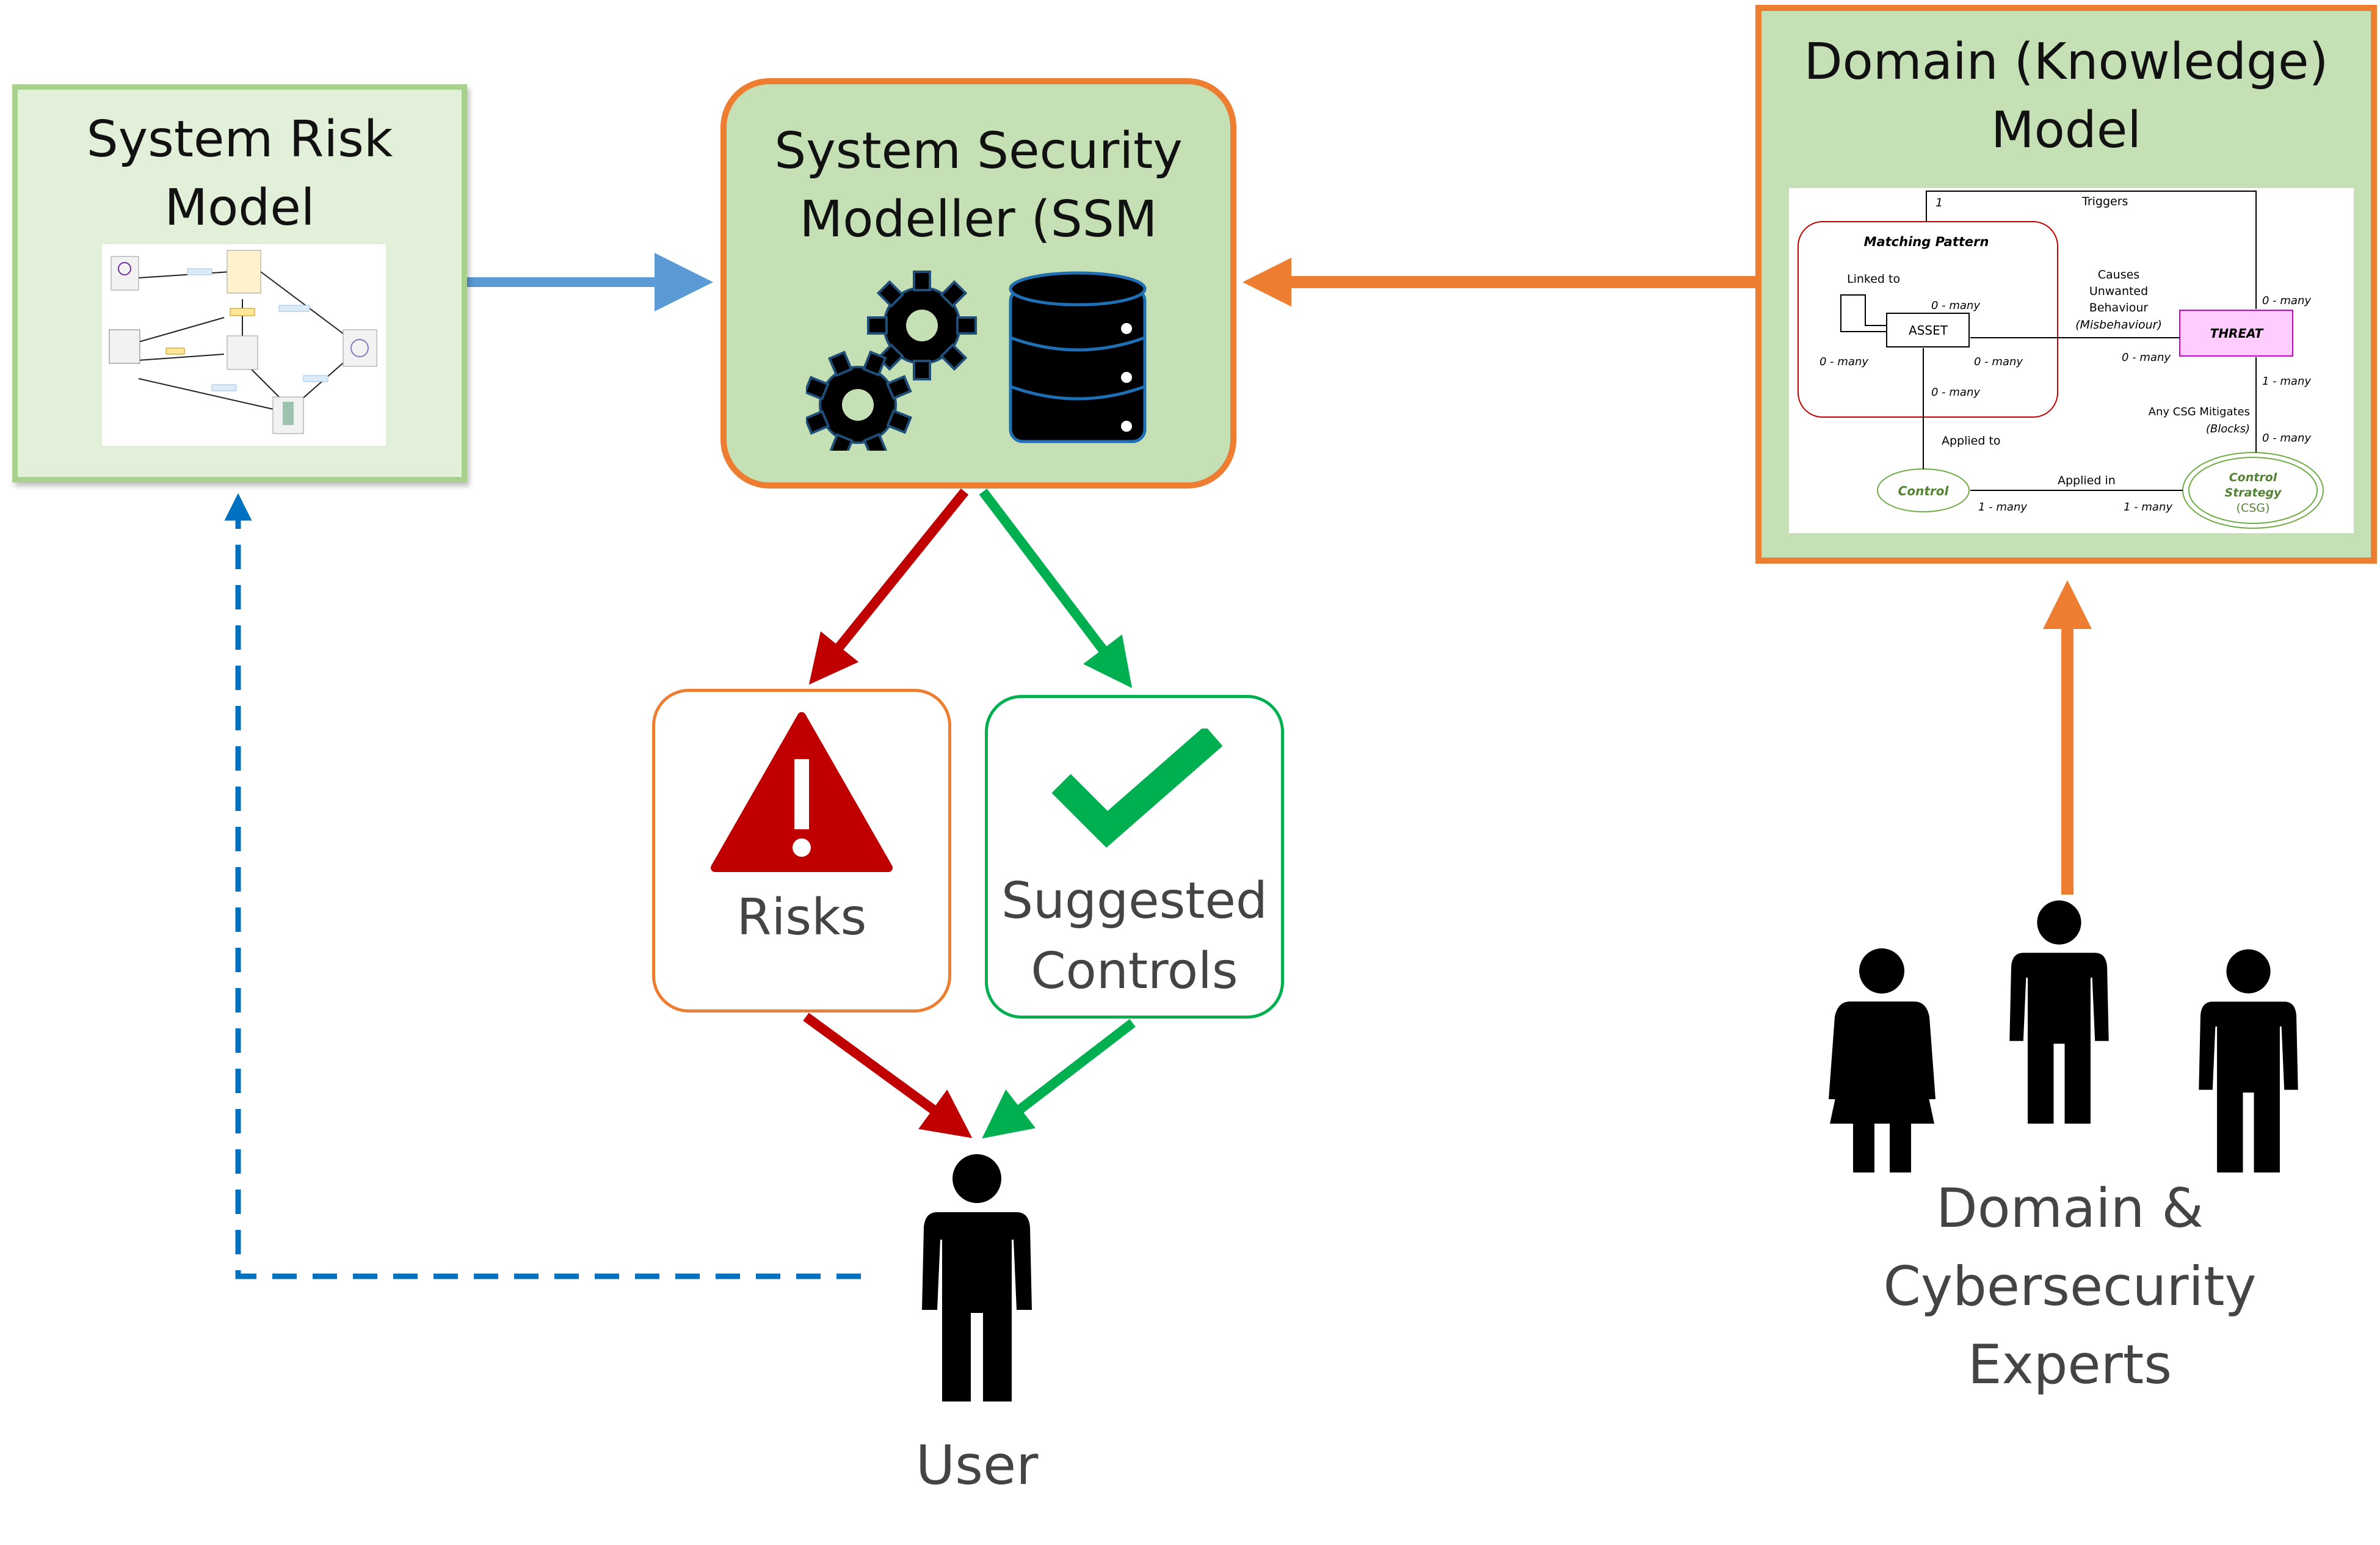 This screenshot has height=1545, width=2380. What do you see at coordinates (1928, 330) in the screenshot?
I see `asset-label: ASSET` at bounding box center [1928, 330].